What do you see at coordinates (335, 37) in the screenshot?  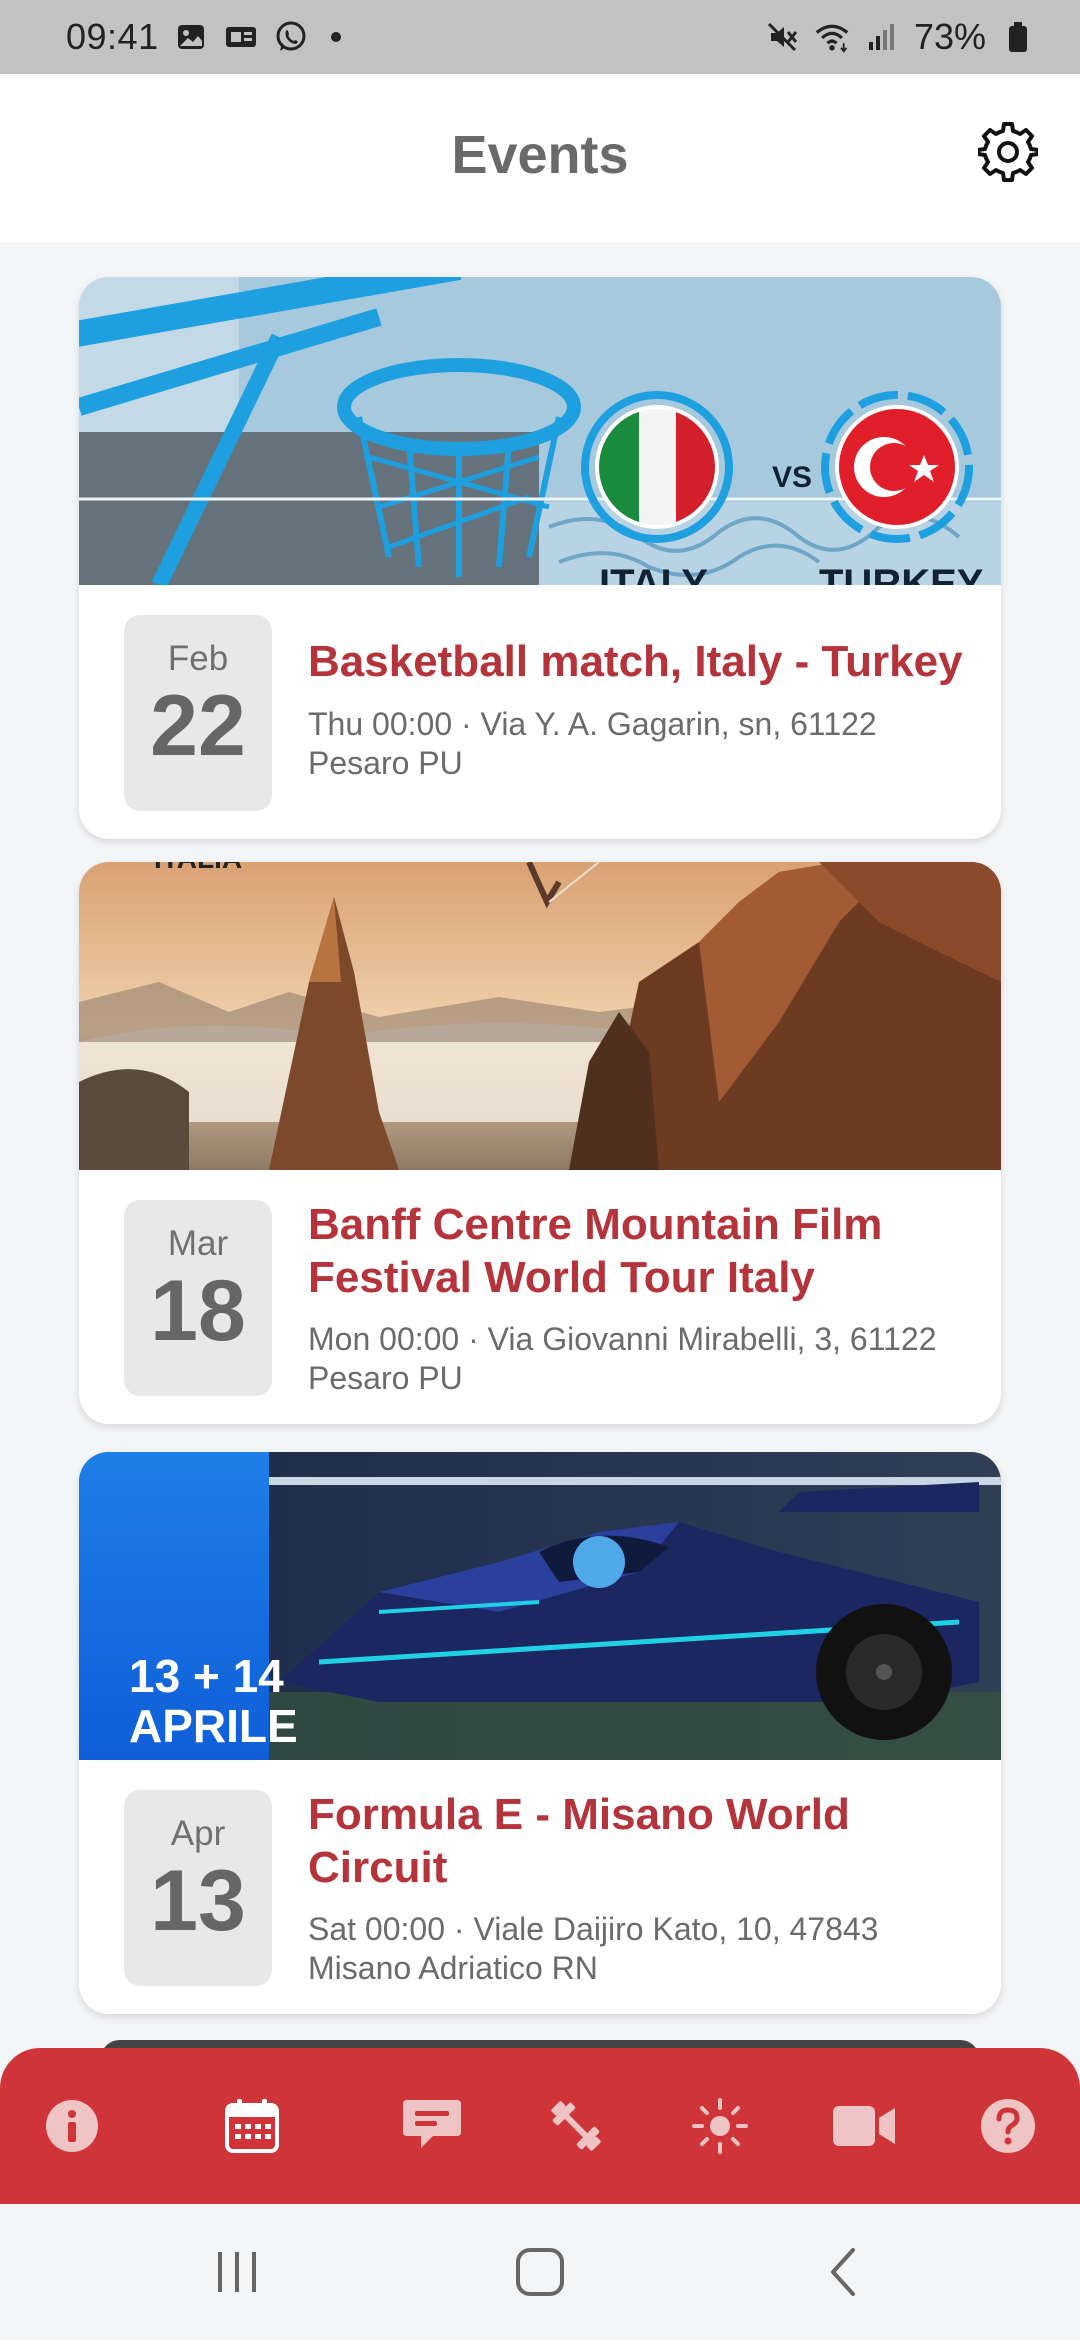 I see `dot-icon` at bounding box center [335, 37].